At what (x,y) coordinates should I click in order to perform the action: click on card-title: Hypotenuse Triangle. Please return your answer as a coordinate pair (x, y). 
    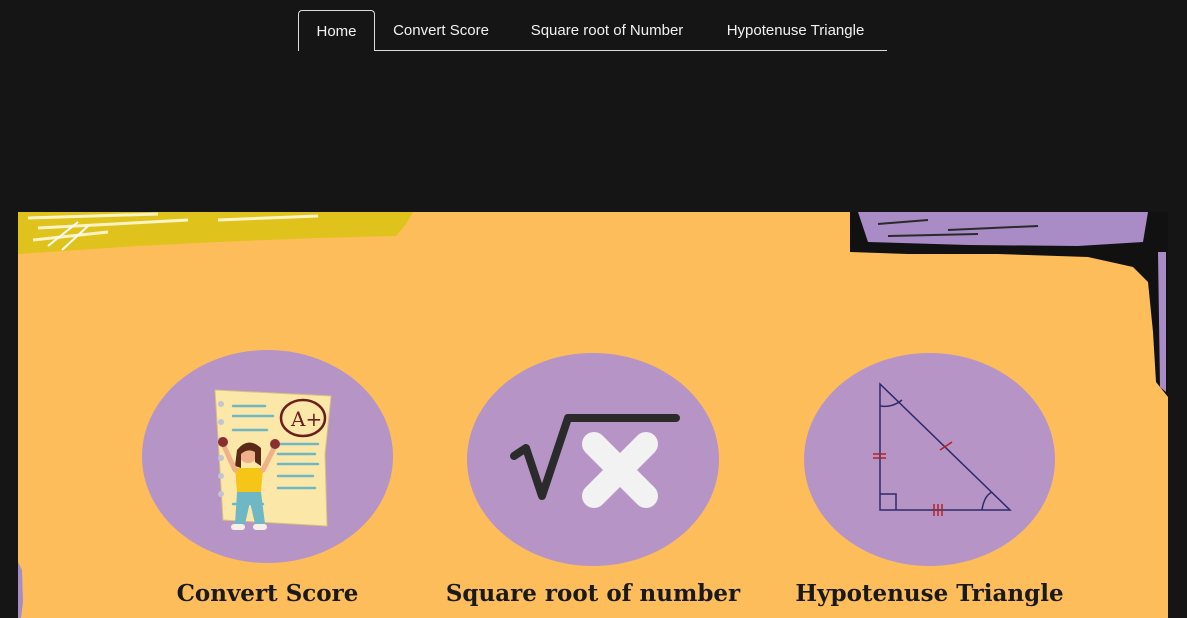
    Looking at the image, I should click on (929, 593).